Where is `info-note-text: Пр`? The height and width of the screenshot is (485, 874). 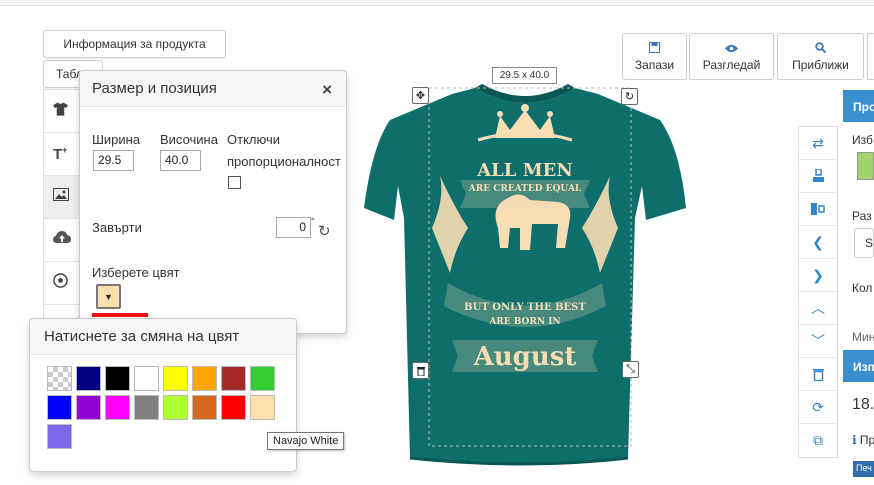
info-note-text: Пр is located at coordinates (866, 440).